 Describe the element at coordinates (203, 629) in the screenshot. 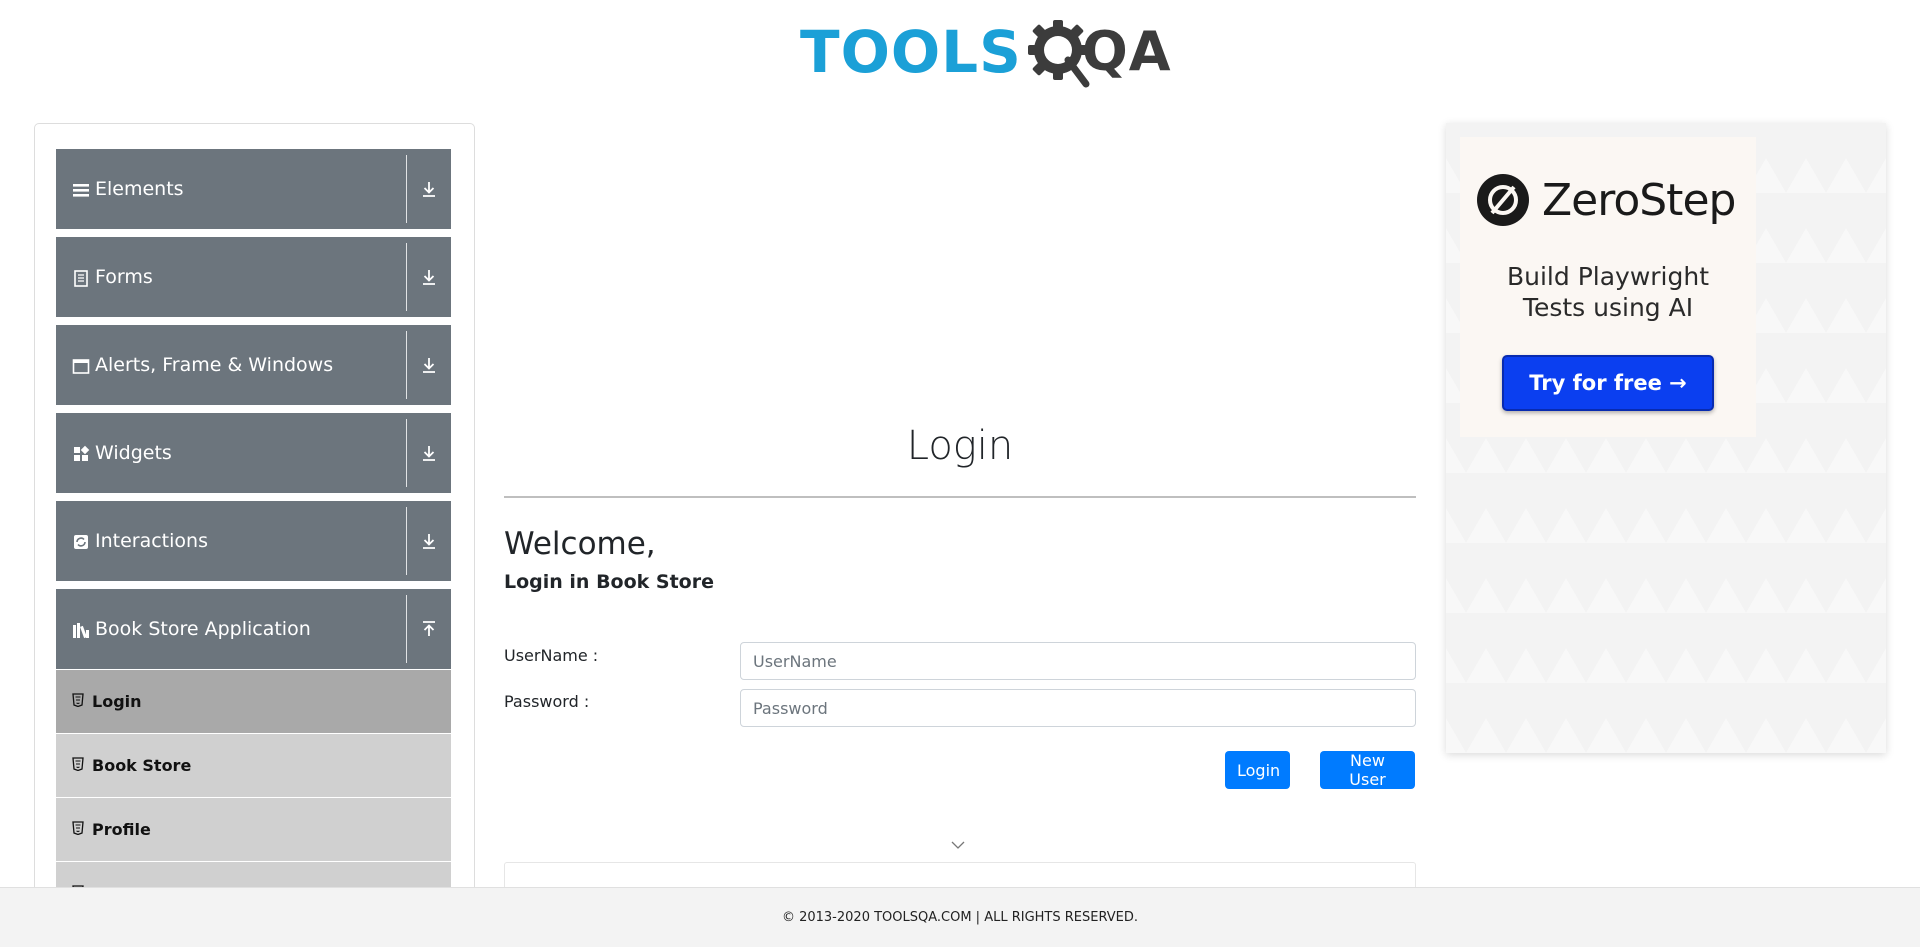

I see `sidebar-group-title: Book Store Application` at that location.